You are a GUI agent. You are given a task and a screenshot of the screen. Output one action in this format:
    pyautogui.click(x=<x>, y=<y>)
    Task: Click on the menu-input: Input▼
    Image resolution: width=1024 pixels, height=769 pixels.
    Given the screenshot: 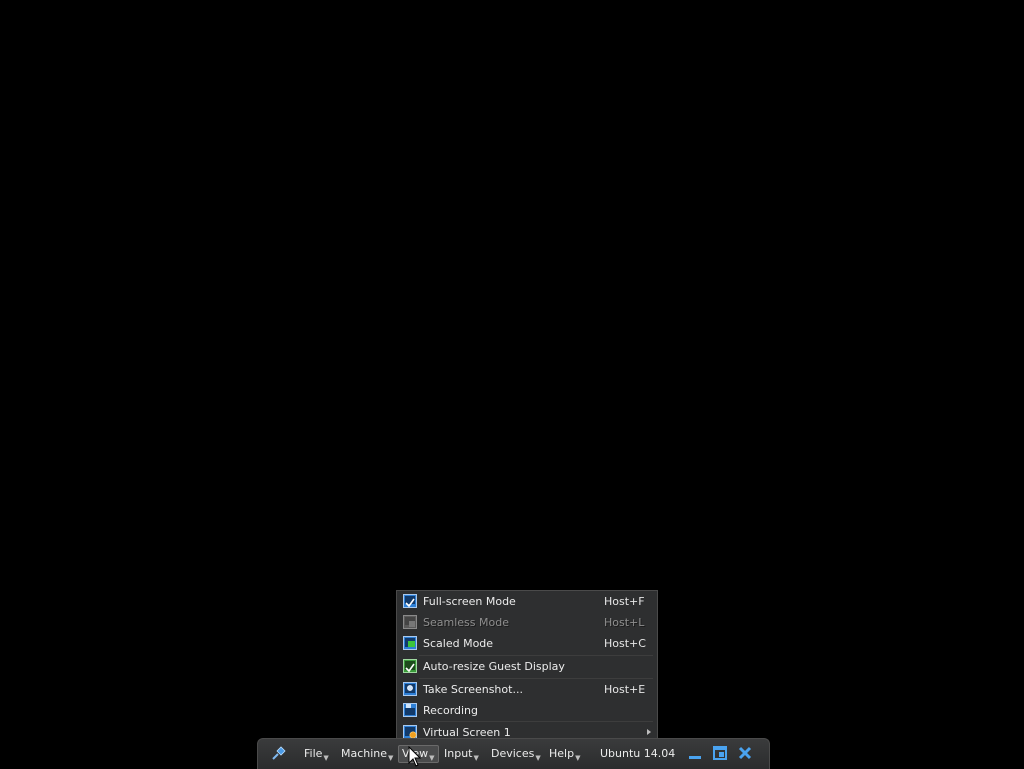 What is the action you would take?
    pyautogui.click(x=461, y=754)
    